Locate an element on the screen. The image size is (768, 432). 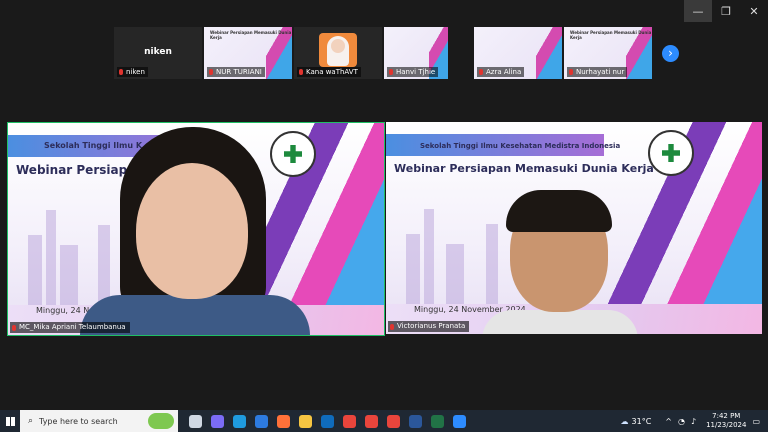
clock-time: 7:42 PM is located at coordinates (726, 416).